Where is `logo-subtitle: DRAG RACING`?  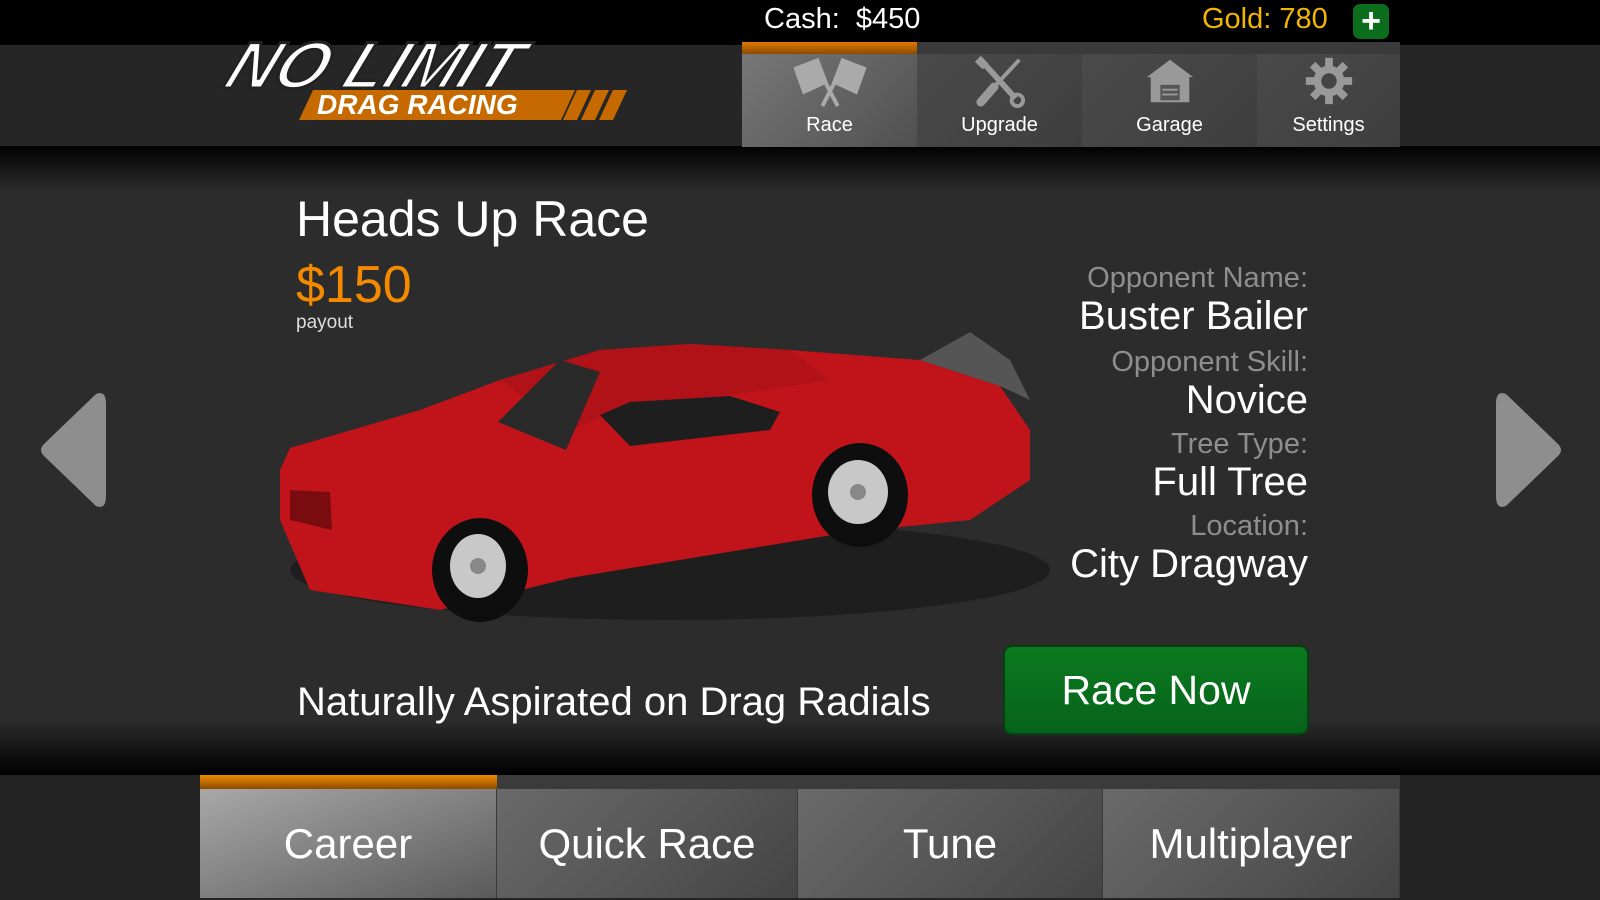
logo-subtitle: DRAG RACING is located at coordinates (417, 104).